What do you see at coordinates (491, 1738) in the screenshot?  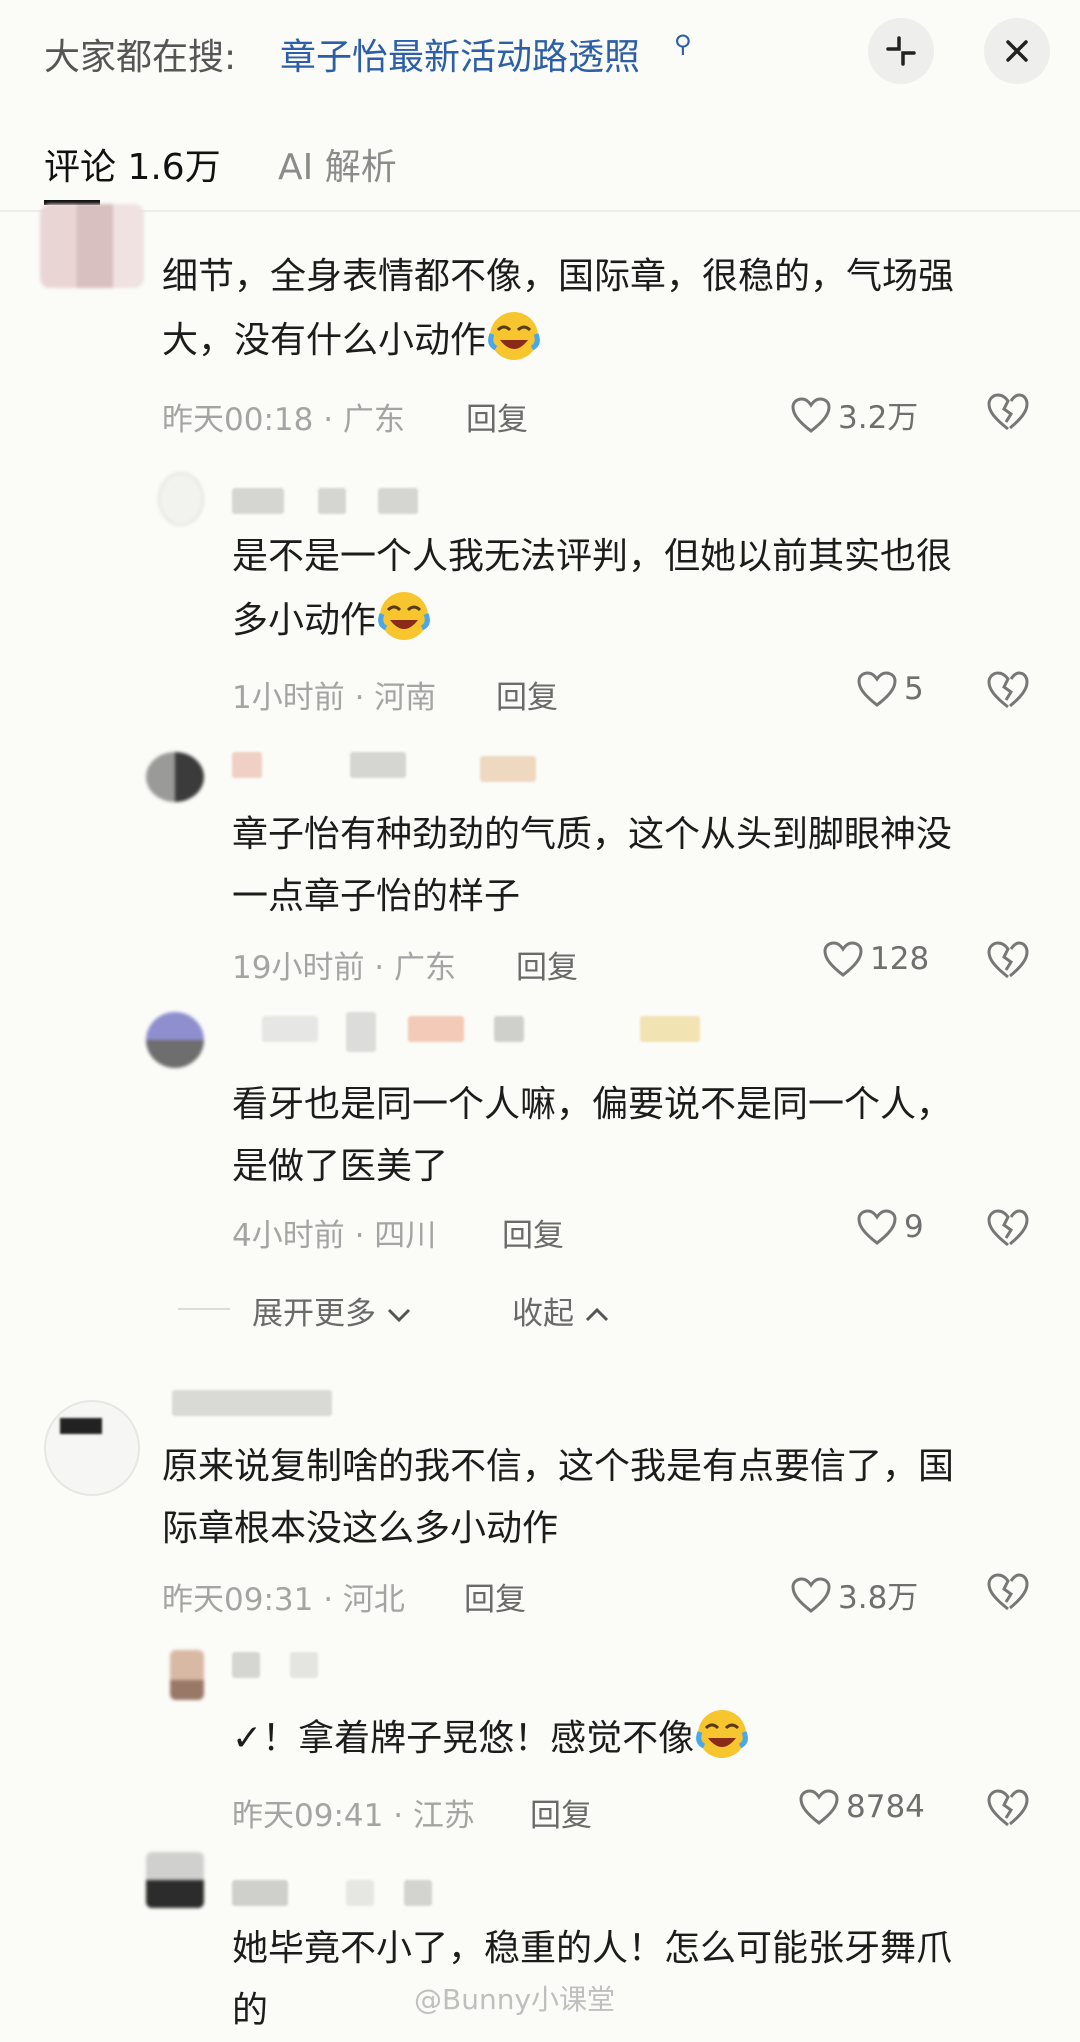 I see `comment-text: ✓！拿着牌子晃悠！感觉不像` at bounding box center [491, 1738].